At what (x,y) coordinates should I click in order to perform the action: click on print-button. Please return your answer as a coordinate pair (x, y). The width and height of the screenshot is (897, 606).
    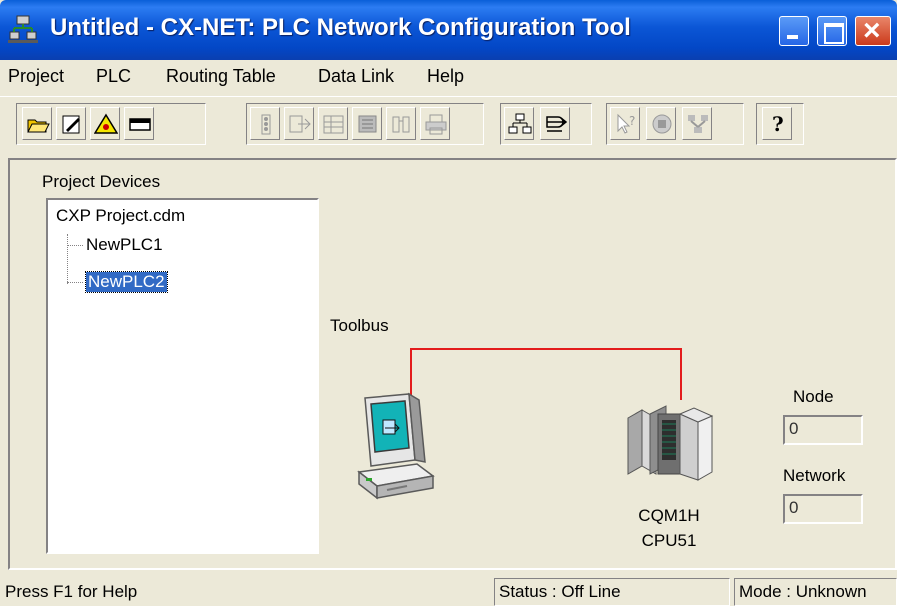
    Looking at the image, I should click on (435, 123).